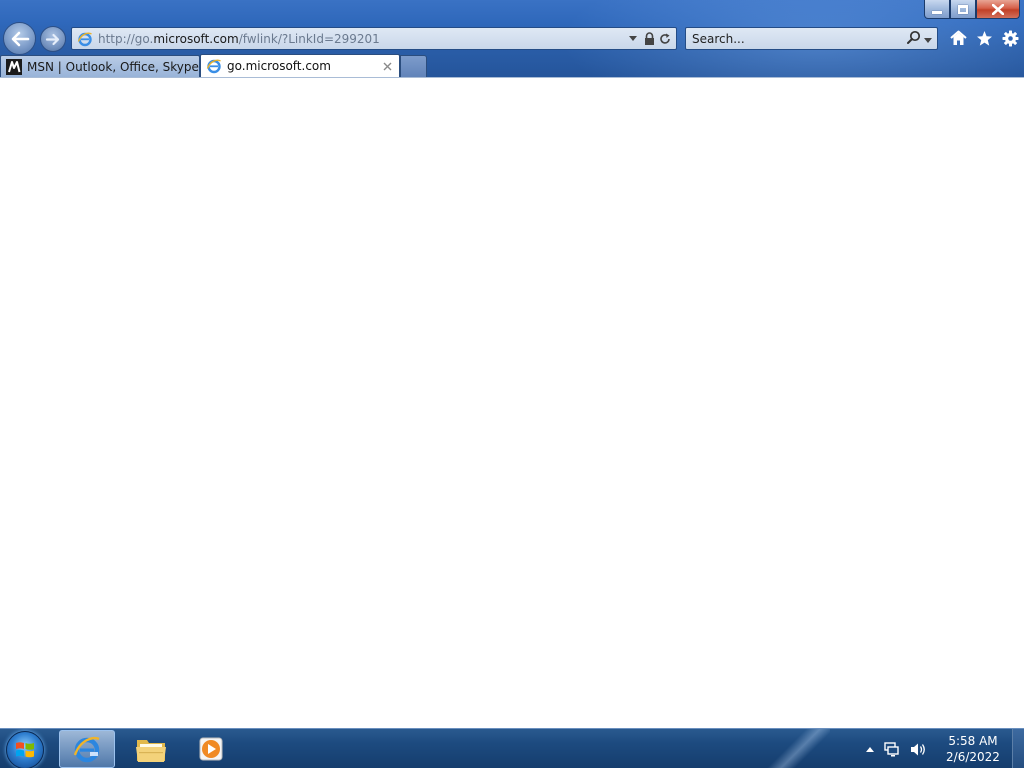 This screenshot has height=768, width=1024. I want to click on url-path: /fwlink/?LinkId=299201, so click(309, 38).